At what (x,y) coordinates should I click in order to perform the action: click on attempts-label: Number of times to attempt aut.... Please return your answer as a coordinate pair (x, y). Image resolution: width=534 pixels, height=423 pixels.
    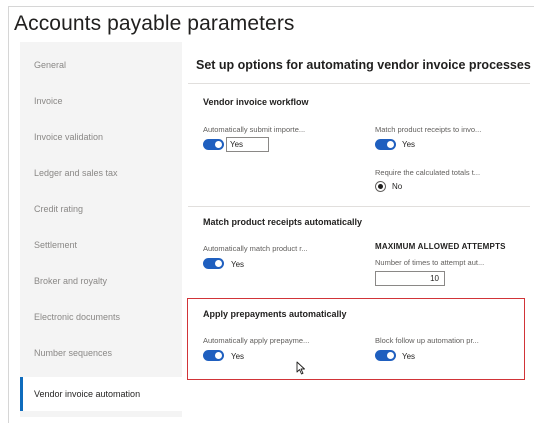
    Looking at the image, I should click on (430, 262).